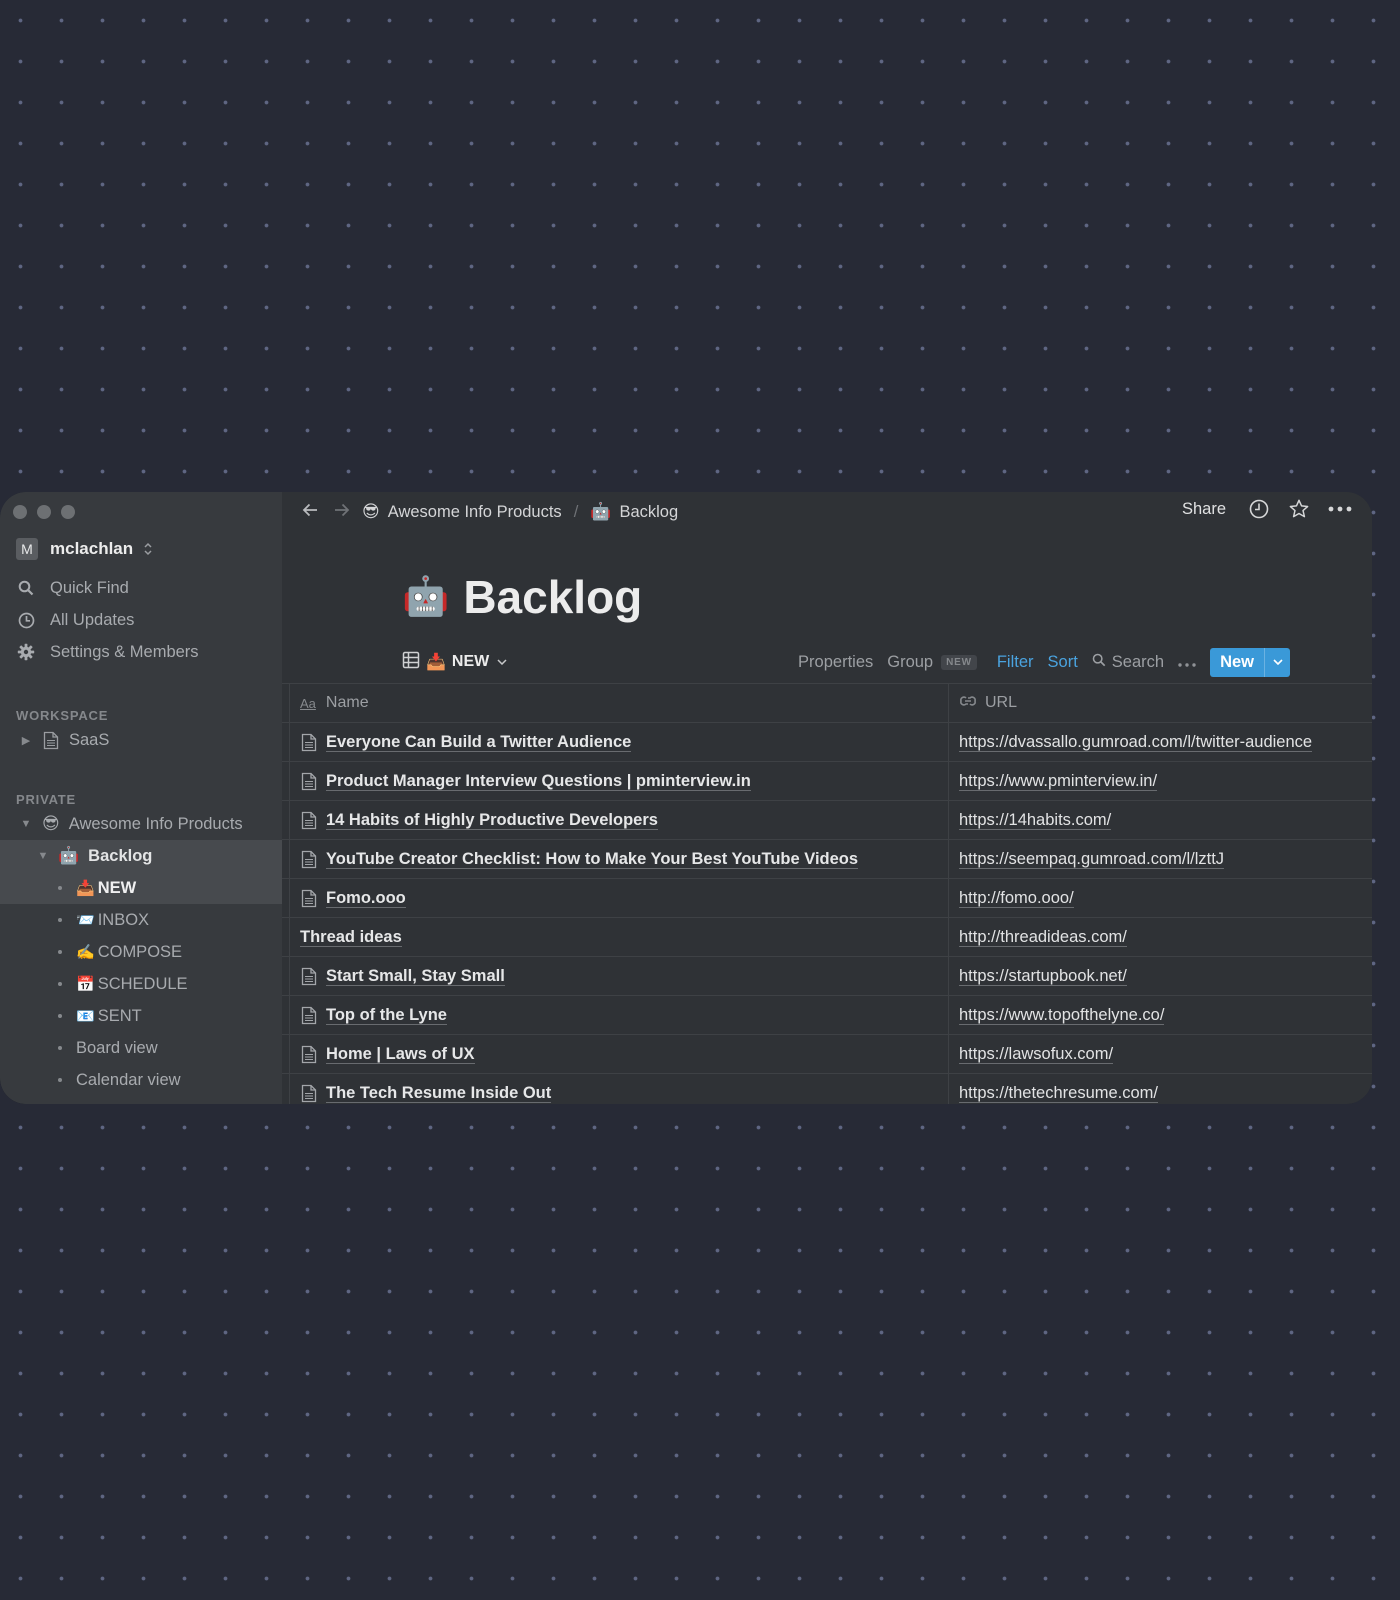 Image resolution: width=1400 pixels, height=1600 pixels. Describe the element at coordinates (648, 512) in the screenshot. I see `breadcrumb-item-backlog: Backlog` at that location.